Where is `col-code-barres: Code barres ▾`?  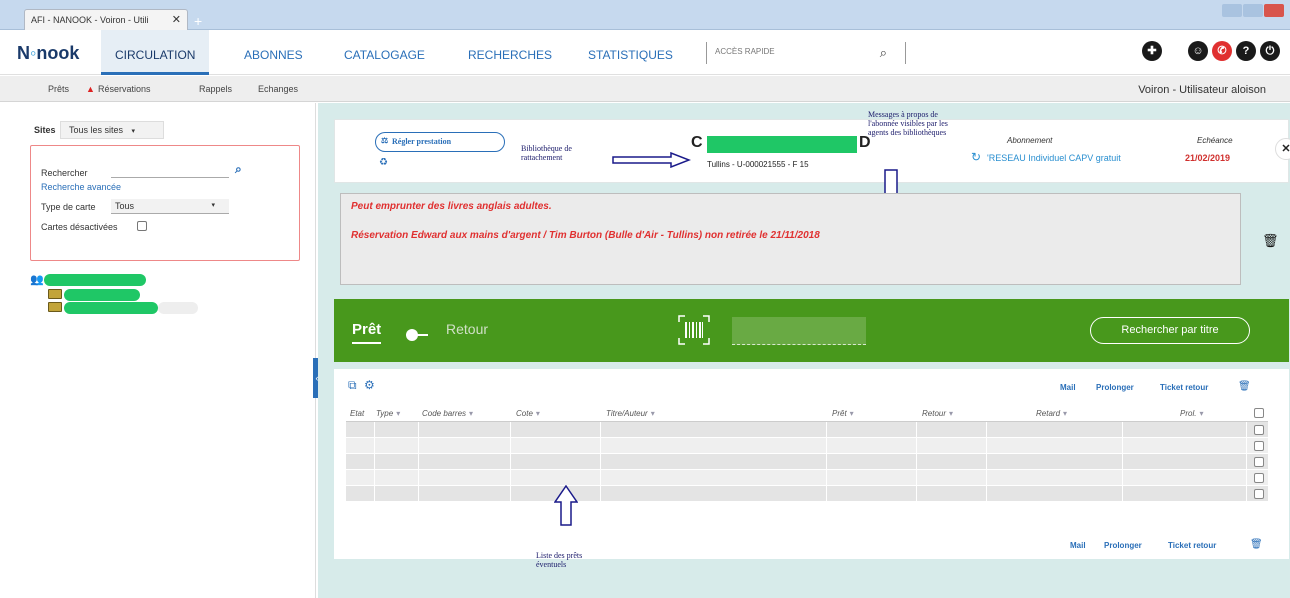 col-code-barres: Code barres ▾ is located at coordinates (447, 413).